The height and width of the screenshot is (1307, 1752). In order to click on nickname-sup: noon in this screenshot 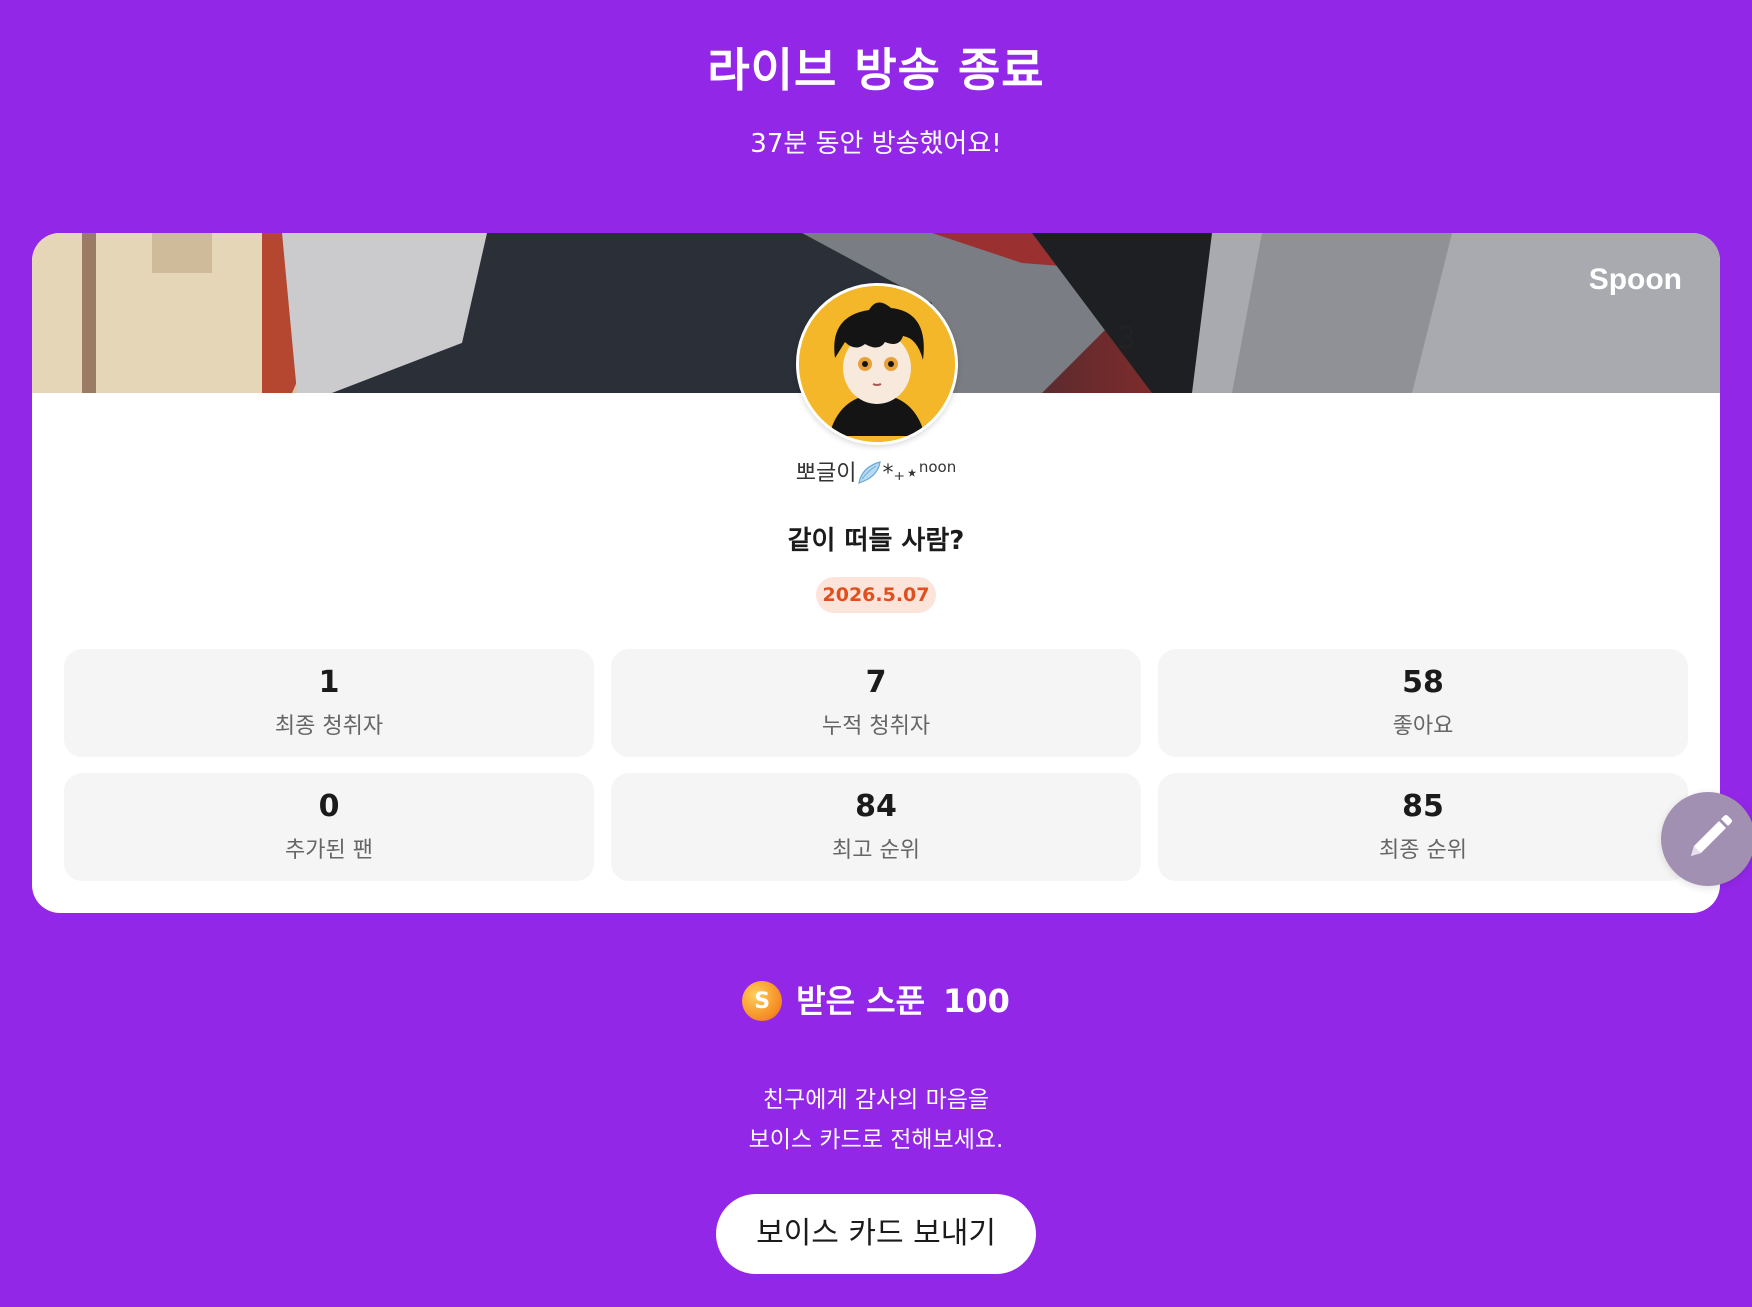, I will do `click(937, 467)`.